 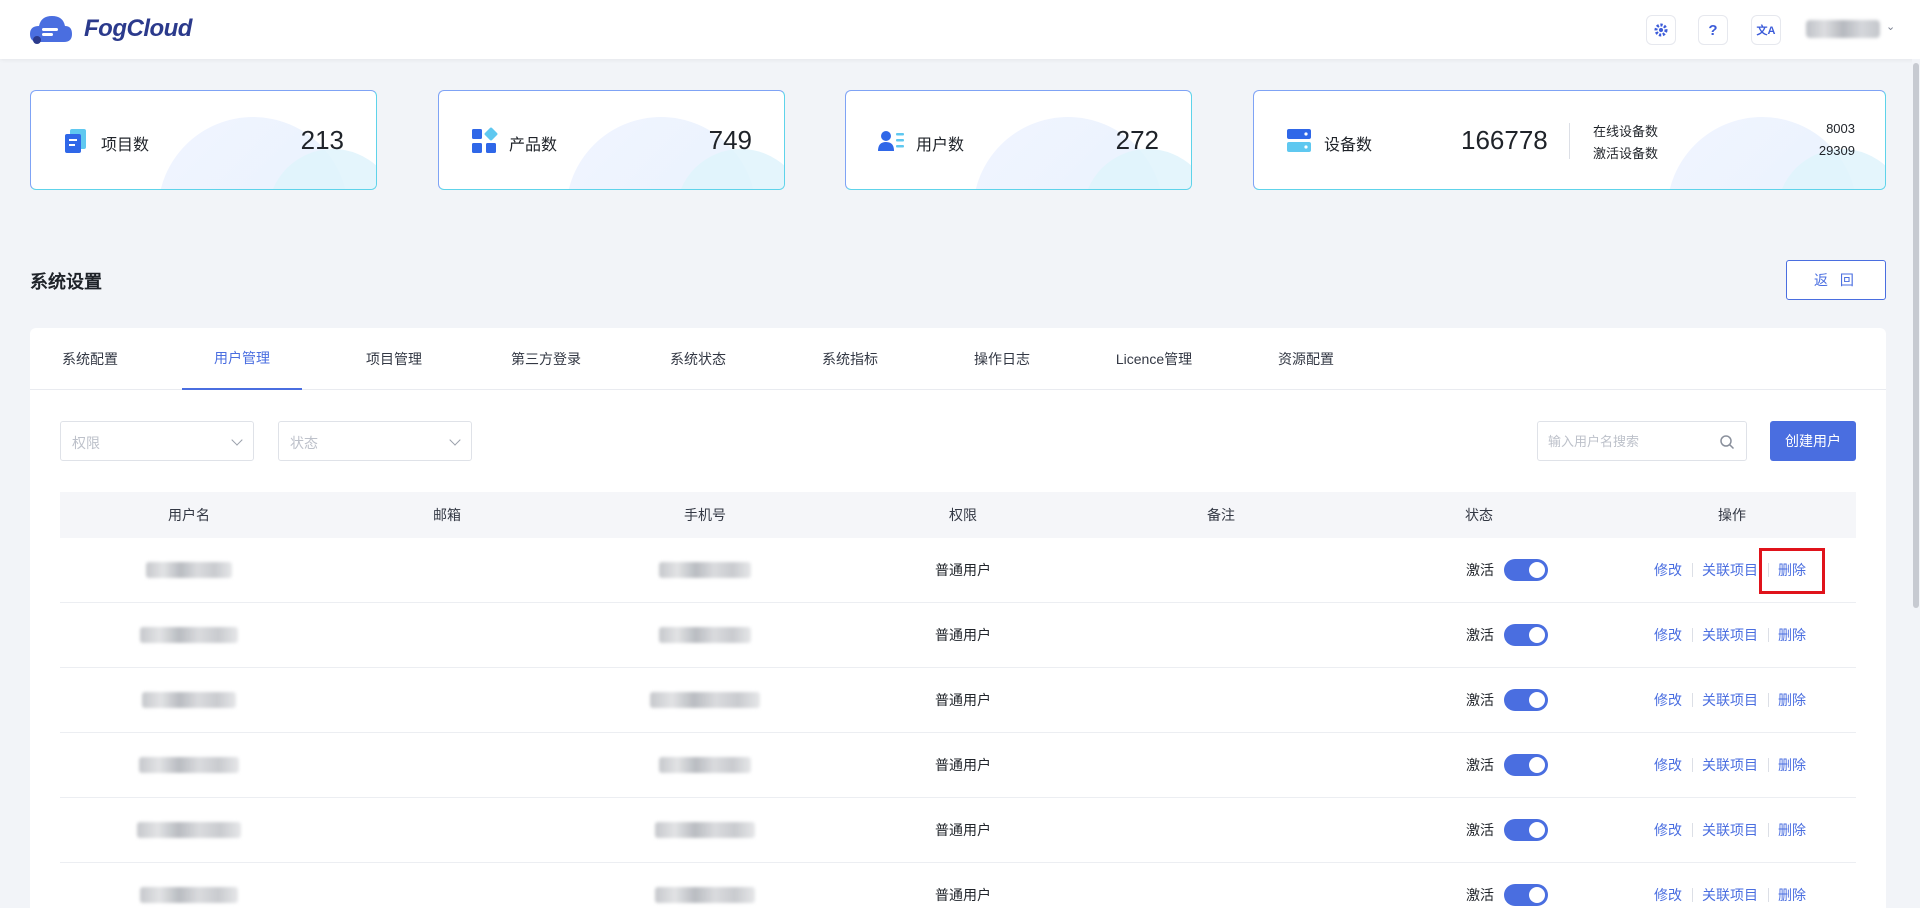 I want to click on column-header: 操作, so click(x=1732, y=515).